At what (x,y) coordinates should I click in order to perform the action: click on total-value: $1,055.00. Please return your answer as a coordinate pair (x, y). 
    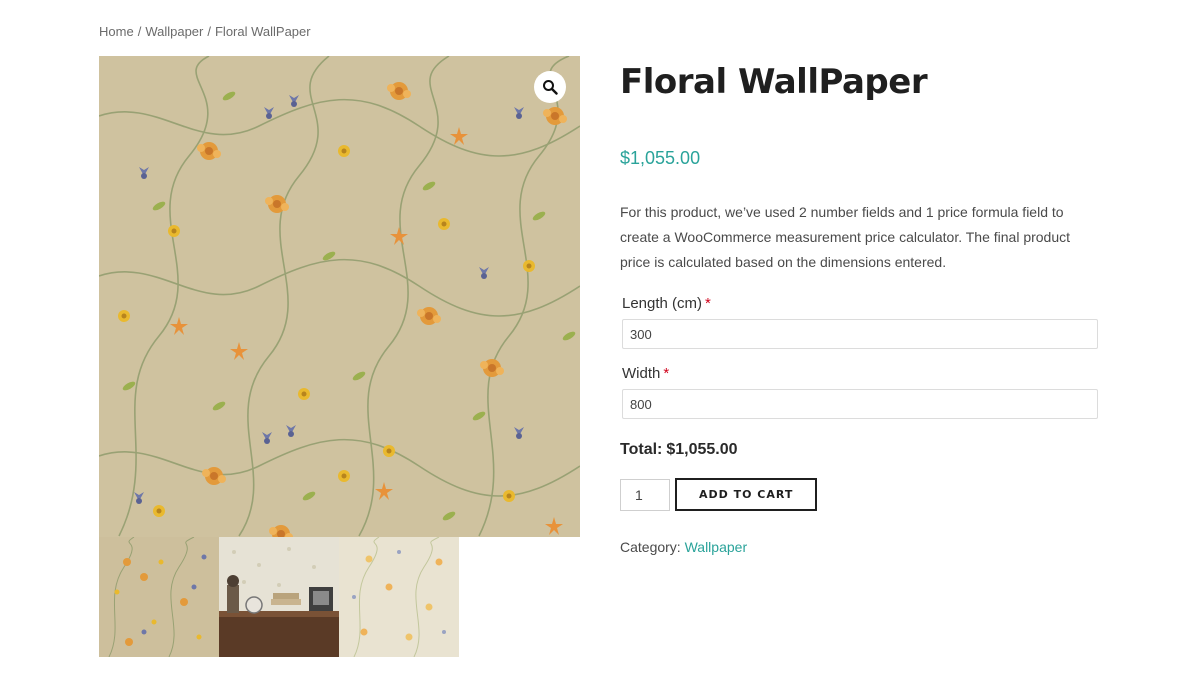
    Looking at the image, I should click on (702, 449).